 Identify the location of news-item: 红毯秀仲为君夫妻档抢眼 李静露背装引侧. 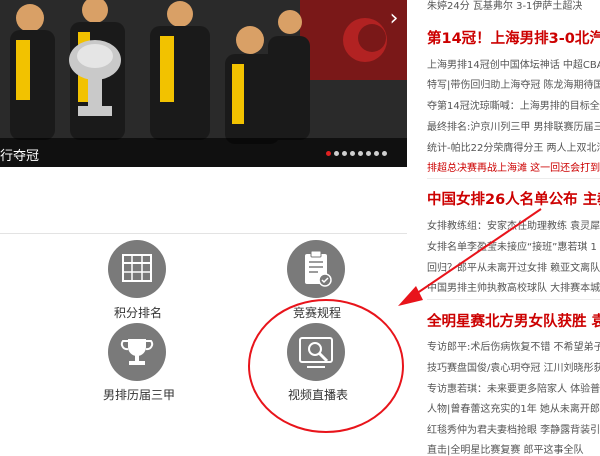
(513, 428).